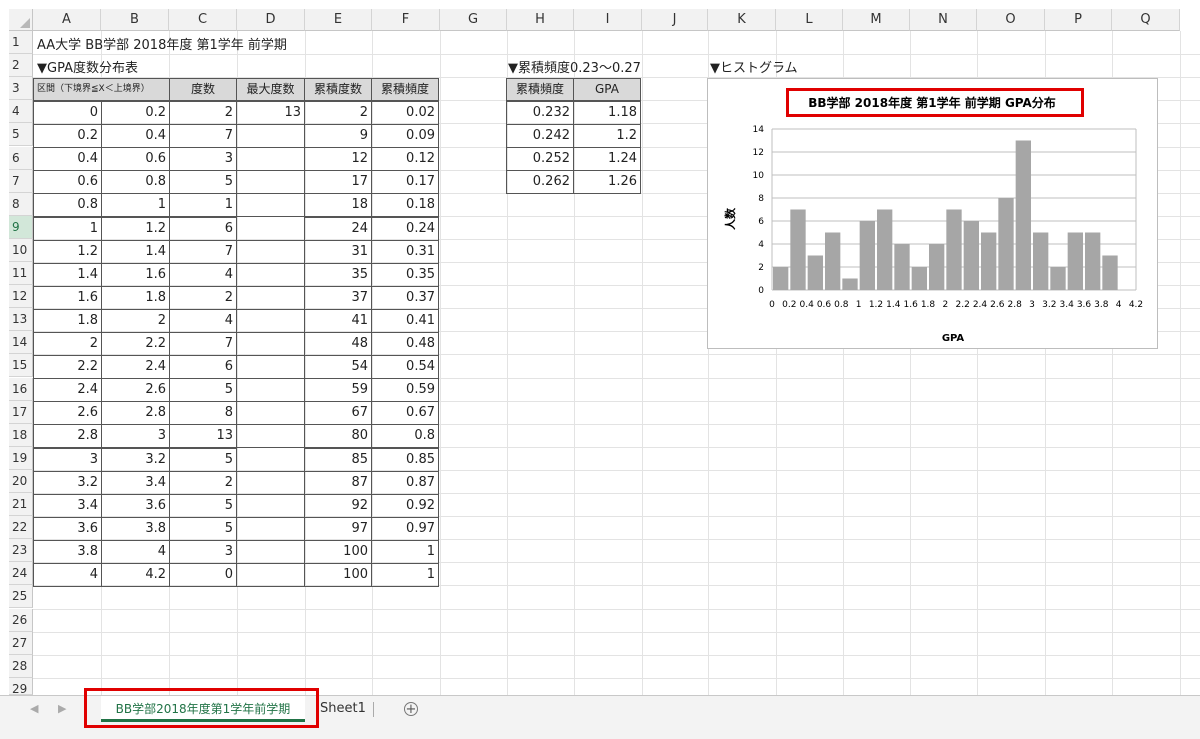  Describe the element at coordinates (338, 20) in the screenshot. I see `column-header-e: E` at that location.